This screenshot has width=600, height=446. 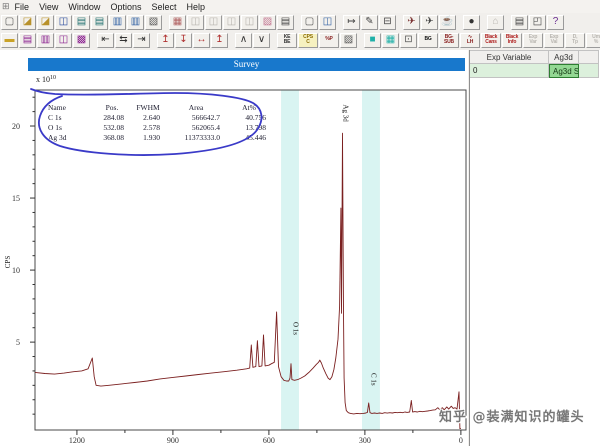 I want to click on jet-dark-button: ✈, so click(x=411, y=22).